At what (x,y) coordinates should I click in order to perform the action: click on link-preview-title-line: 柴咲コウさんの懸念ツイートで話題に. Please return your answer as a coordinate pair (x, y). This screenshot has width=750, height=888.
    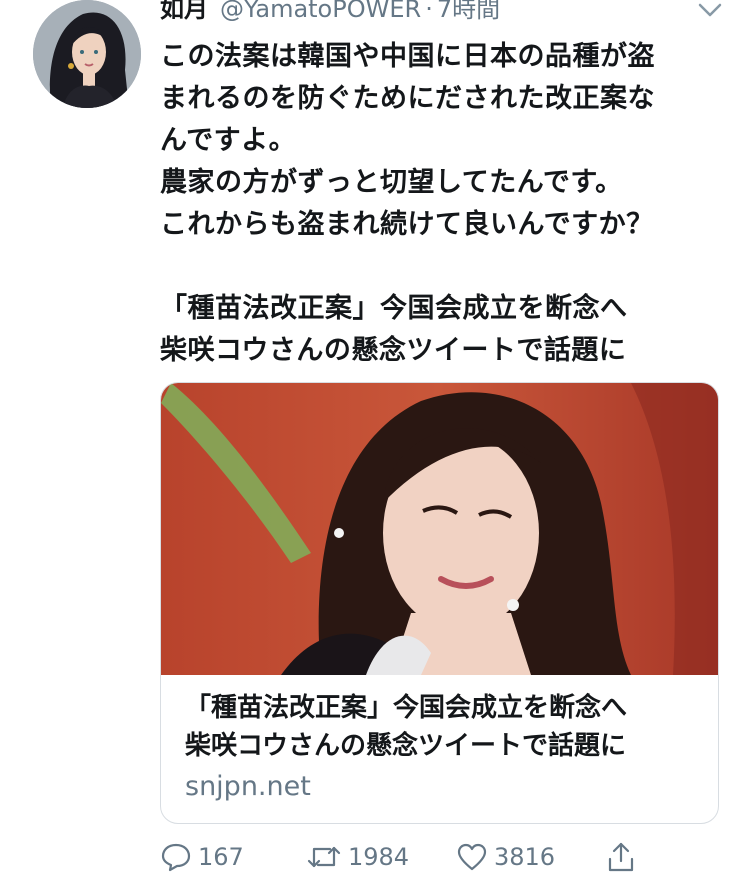
    Looking at the image, I should click on (405, 746).